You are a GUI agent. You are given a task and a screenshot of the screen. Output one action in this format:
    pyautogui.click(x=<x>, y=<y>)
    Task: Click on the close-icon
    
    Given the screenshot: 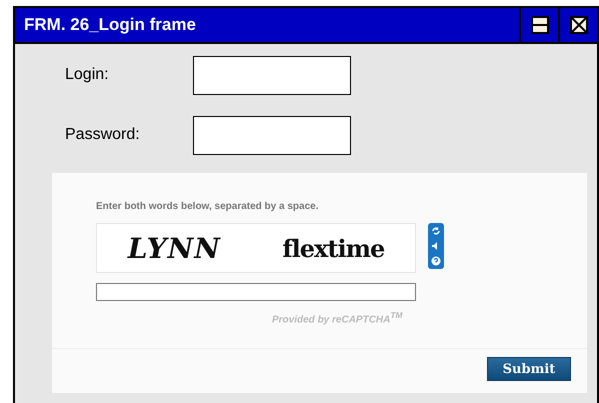 What is the action you would take?
    pyautogui.click(x=579, y=25)
    